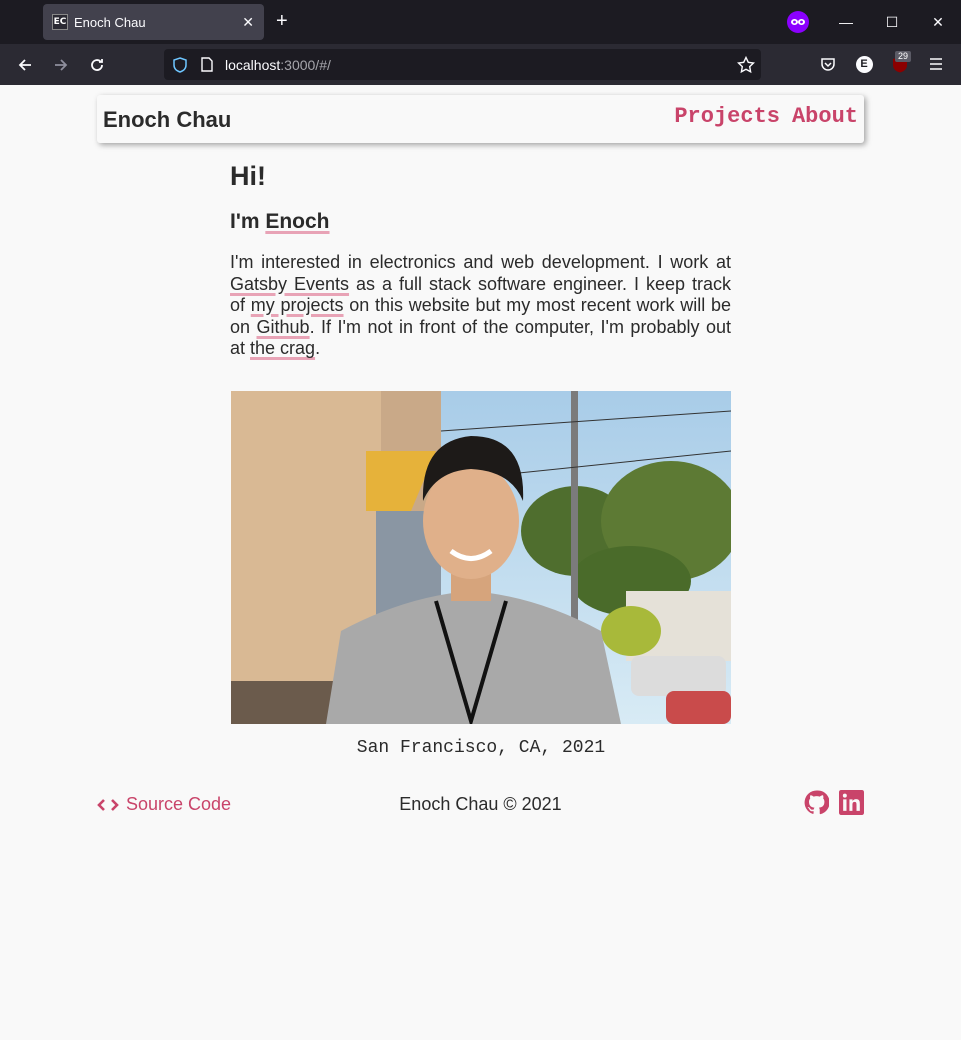  I want to click on forward-icon, so click(61, 65).